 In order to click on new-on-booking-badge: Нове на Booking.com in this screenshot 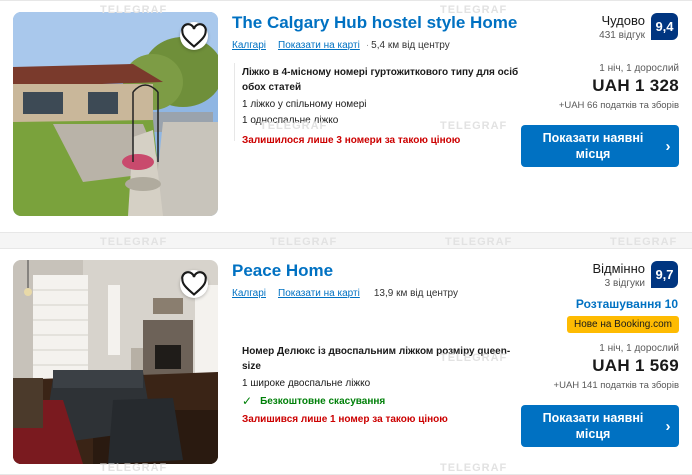, I will do `click(623, 324)`.